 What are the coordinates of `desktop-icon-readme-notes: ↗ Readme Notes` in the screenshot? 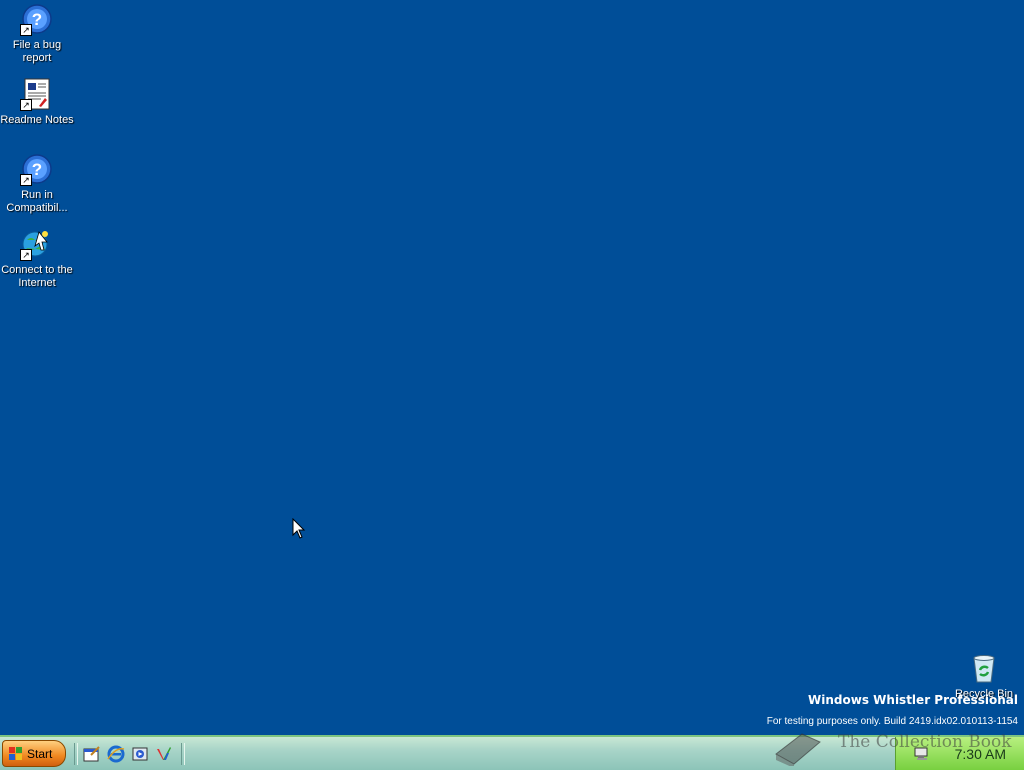 It's located at (37, 102).